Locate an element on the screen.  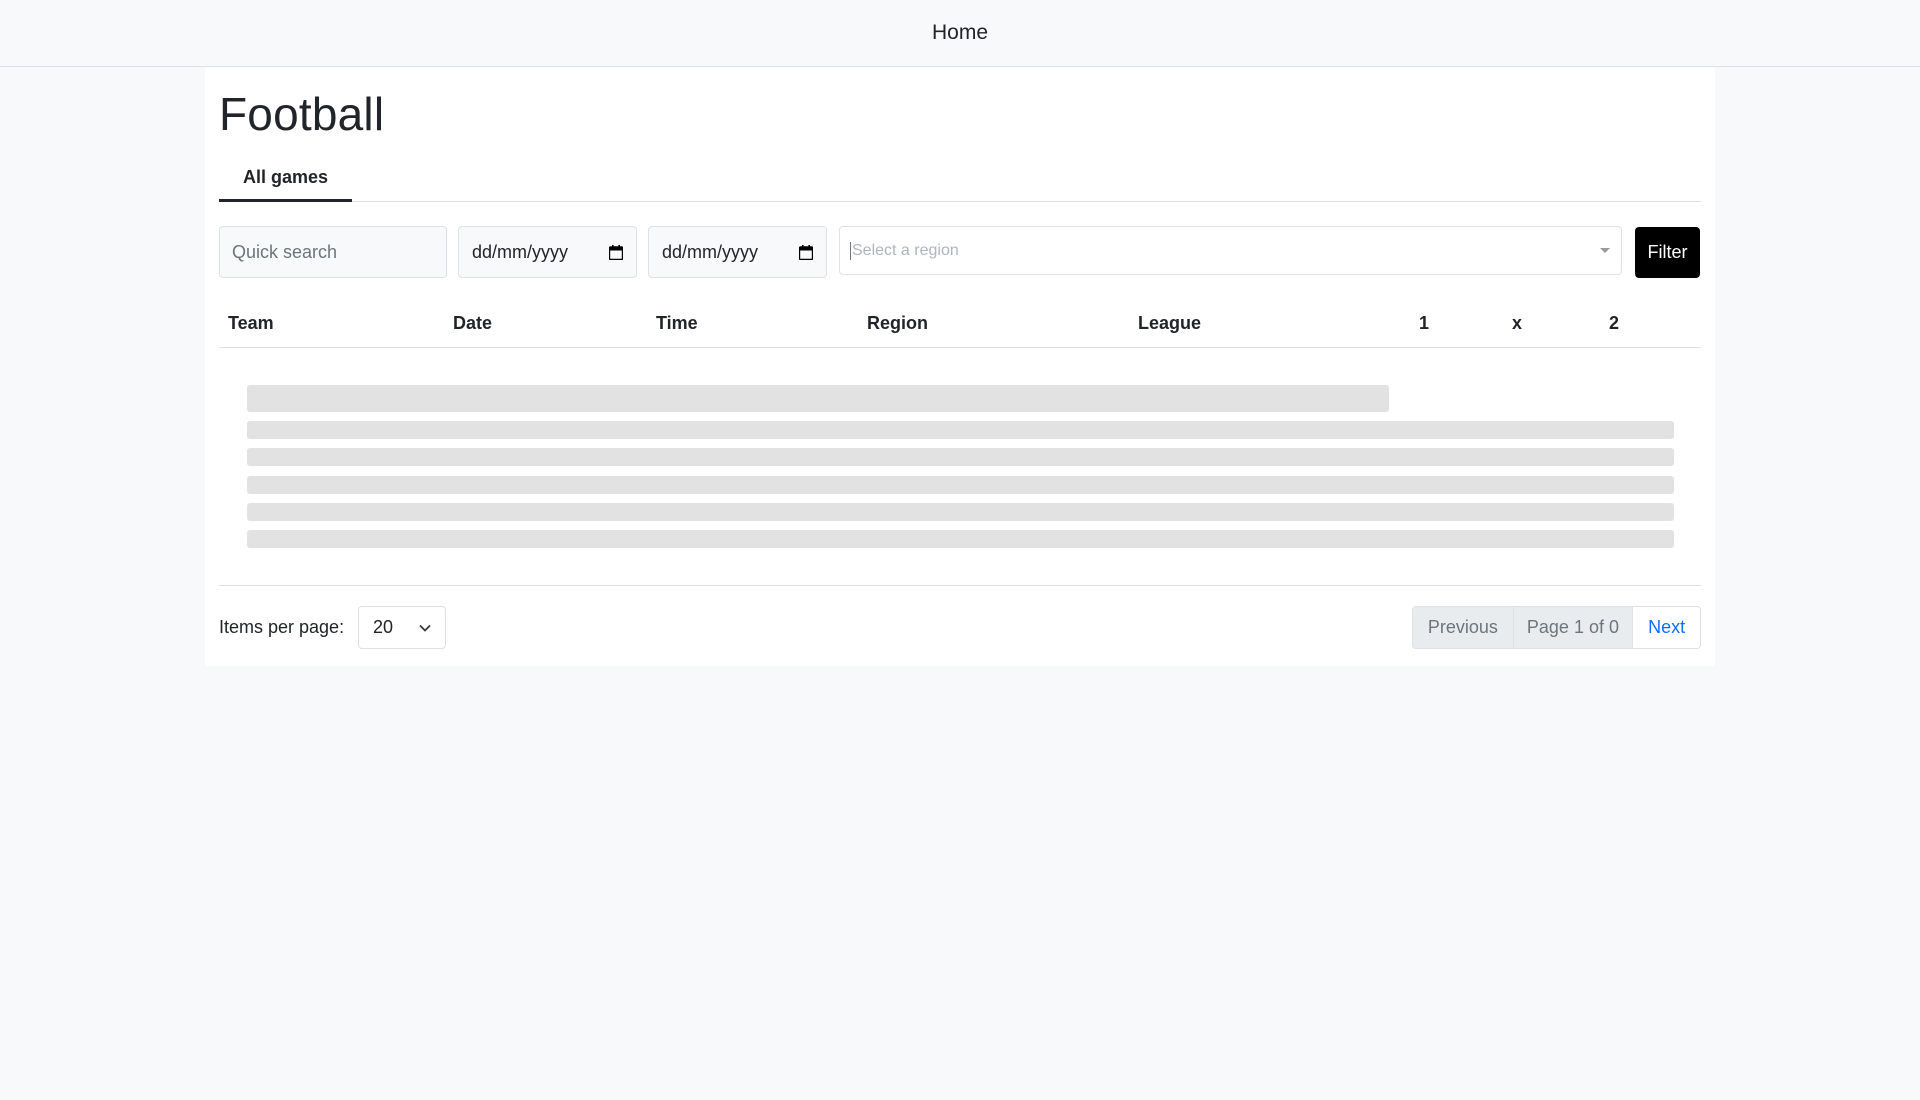
tab-all-games: All games is located at coordinates (285, 179).